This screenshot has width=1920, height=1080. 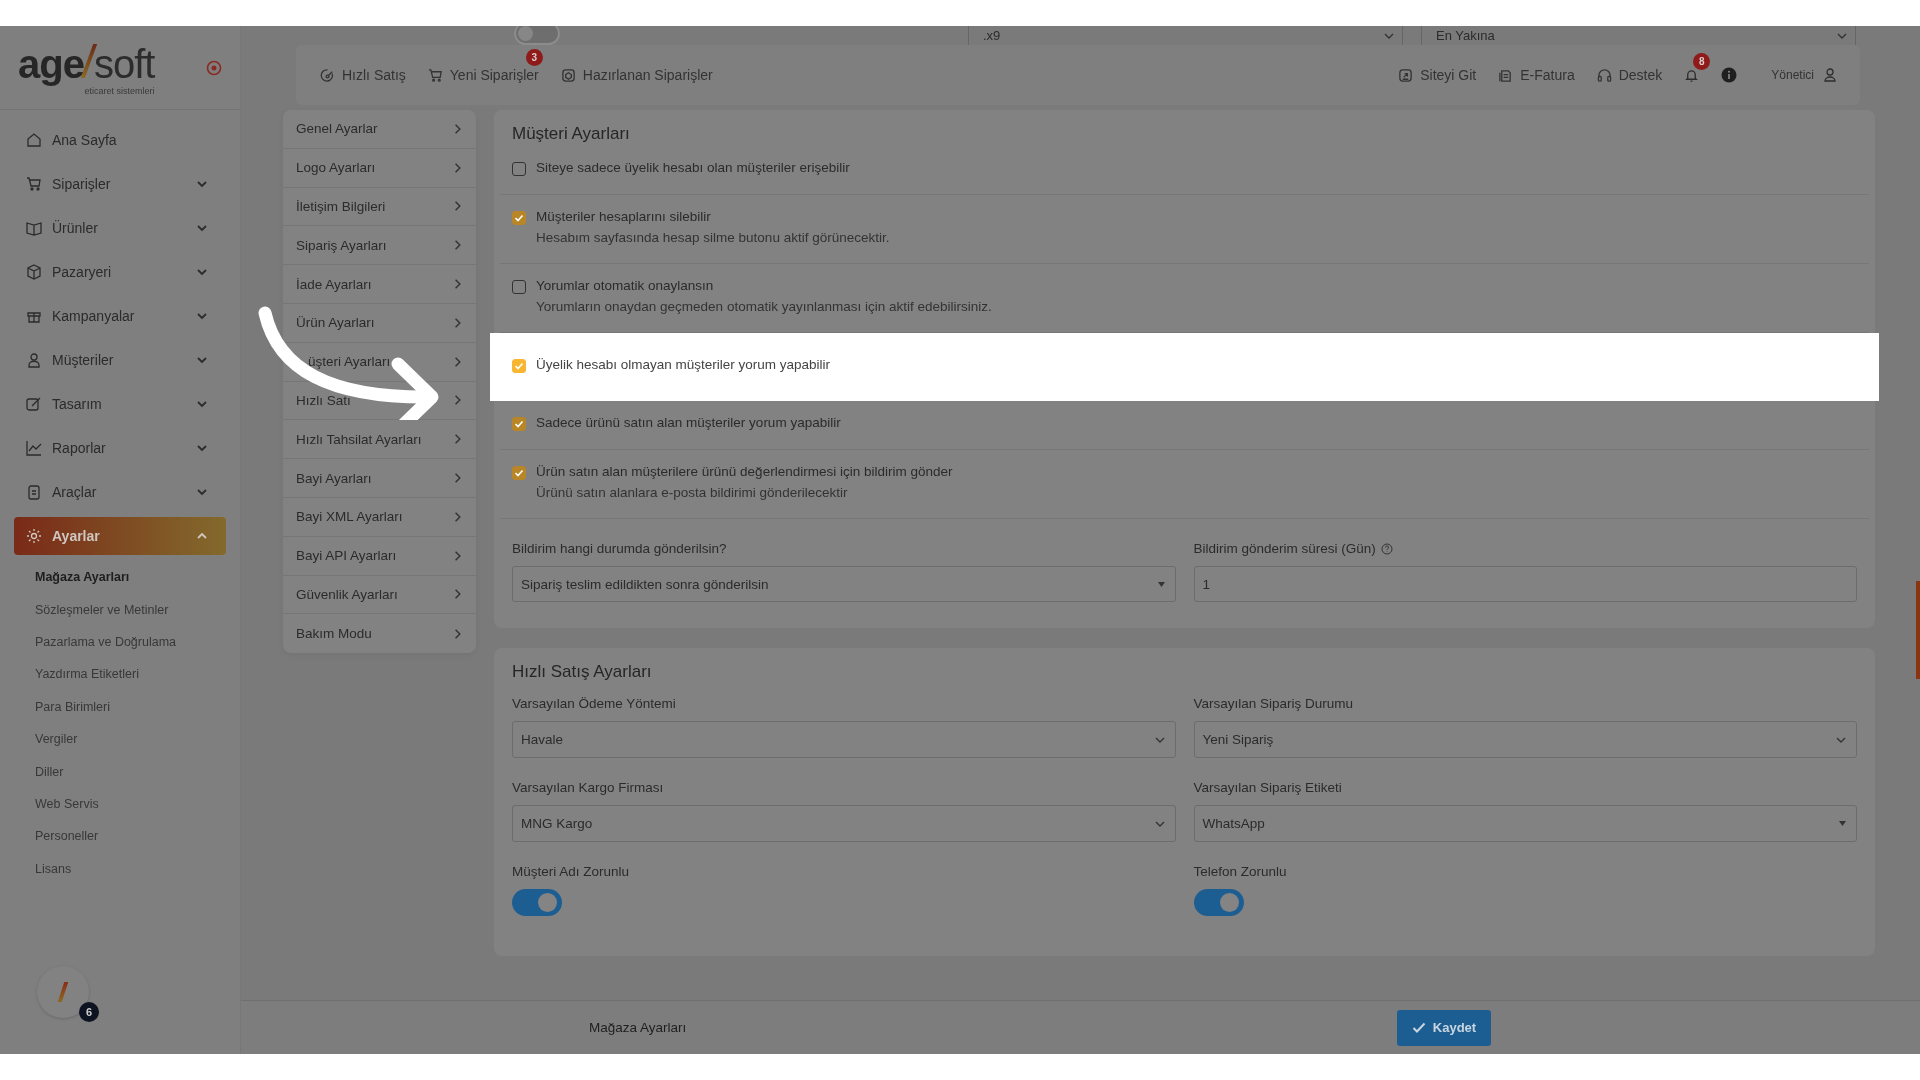 What do you see at coordinates (1525, 584) in the screenshot?
I see `input-field: 1` at bounding box center [1525, 584].